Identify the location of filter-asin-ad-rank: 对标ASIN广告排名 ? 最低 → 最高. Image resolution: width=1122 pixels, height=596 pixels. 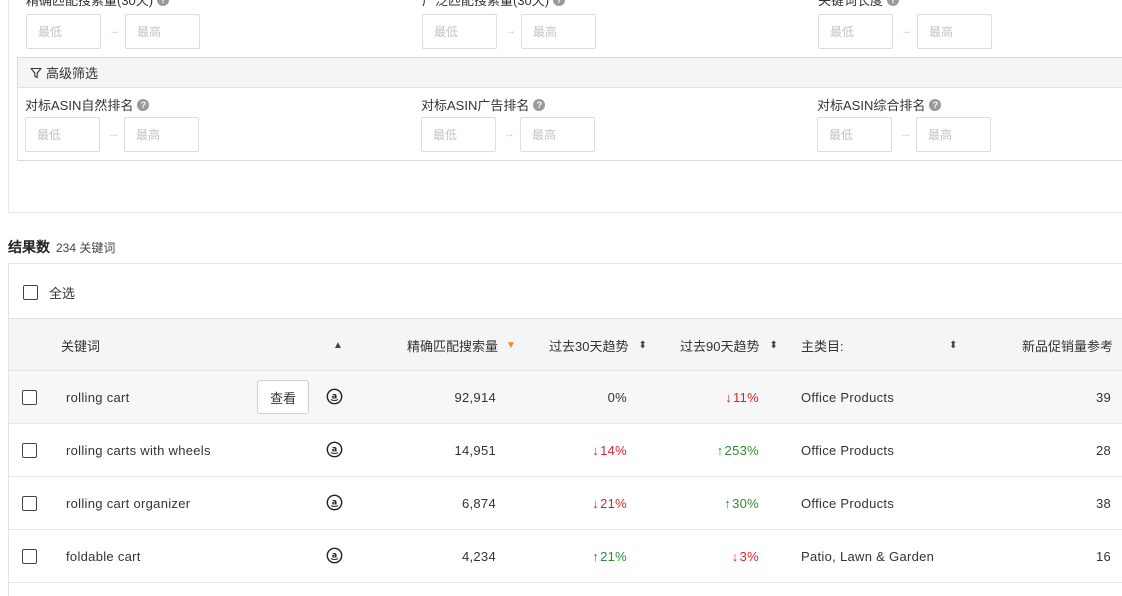
(521, 125).